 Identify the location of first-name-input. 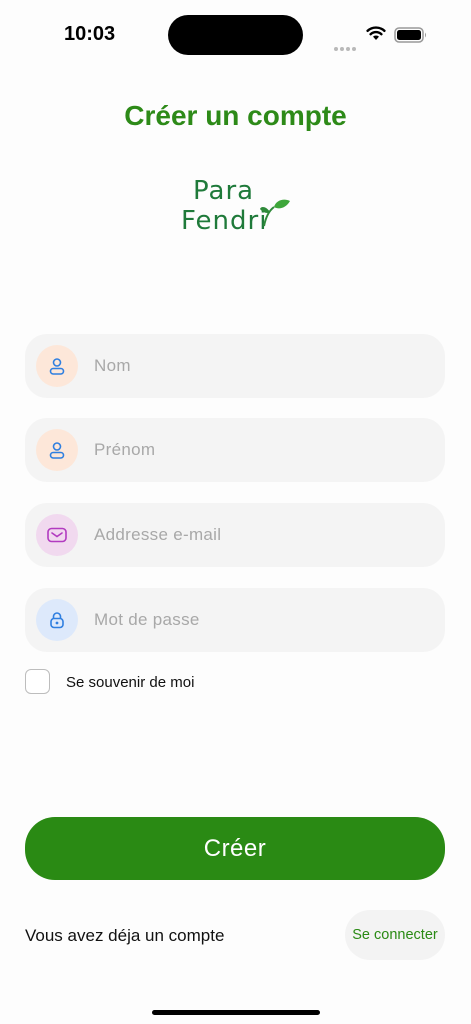
(259, 450).